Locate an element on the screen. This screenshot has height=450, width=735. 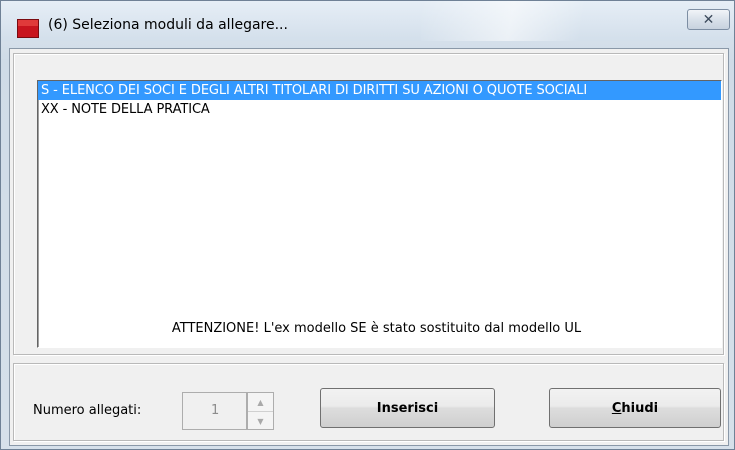
list-item-module-xx: XX - NOTE DELLA PRATICA is located at coordinates (379, 109).